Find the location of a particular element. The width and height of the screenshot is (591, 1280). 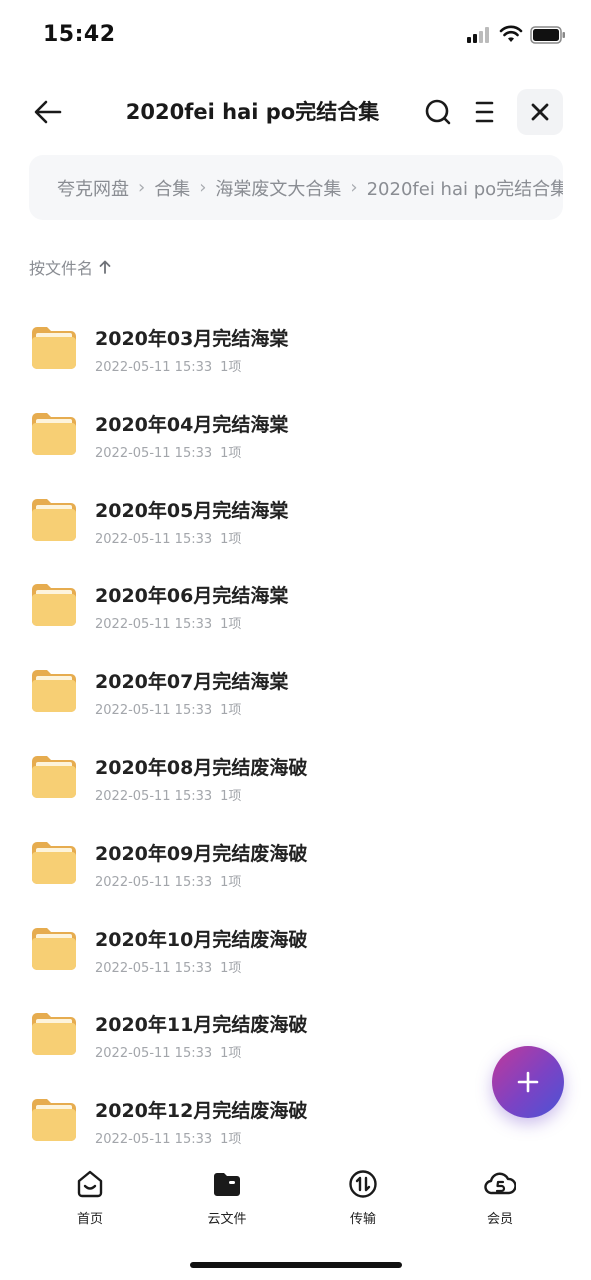

file-row: 2020年04月完结海棠 2022-05-11 15:33 1项 is located at coordinates (295, 439).